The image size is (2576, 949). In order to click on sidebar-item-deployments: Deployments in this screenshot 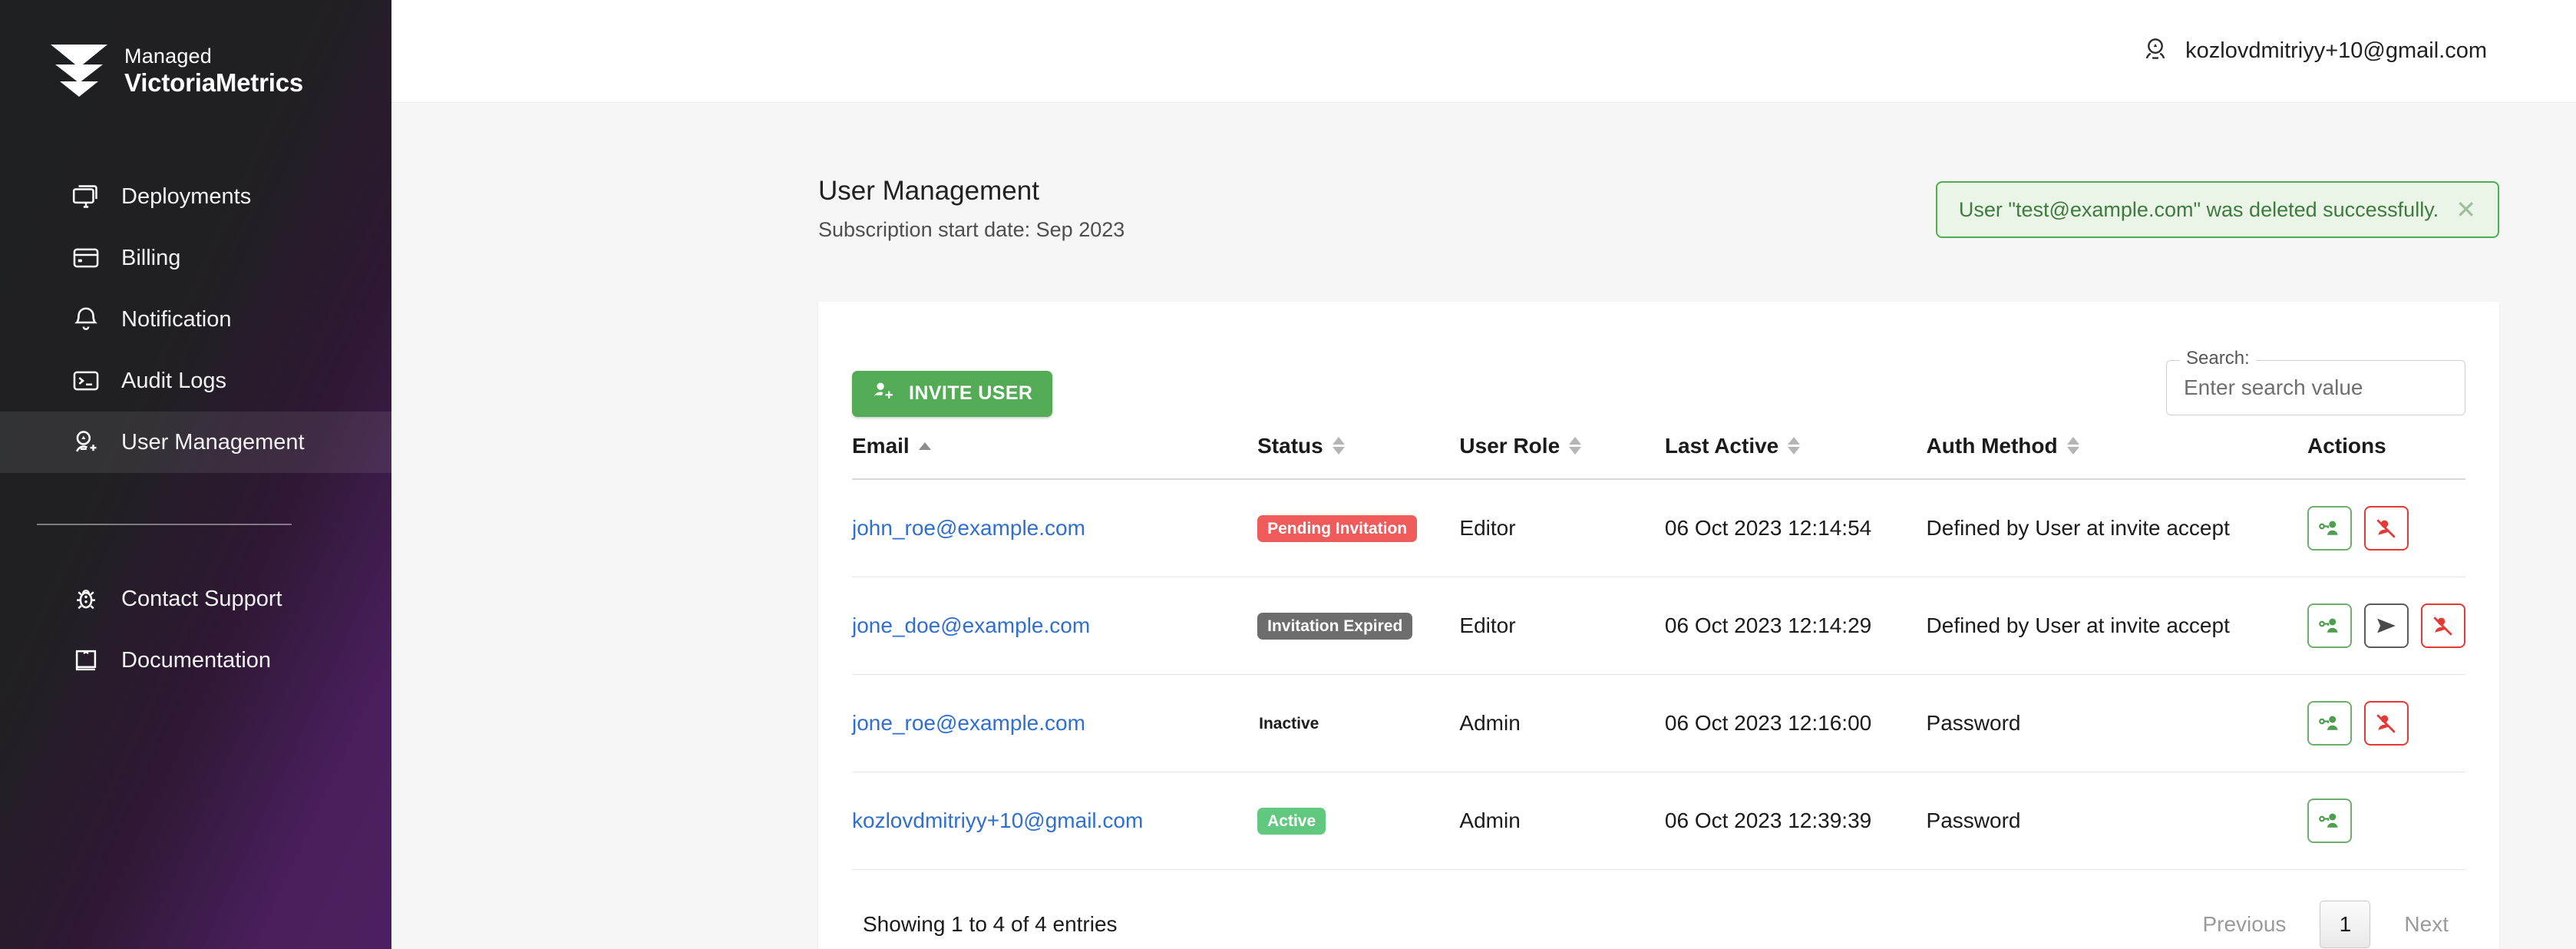, I will do `click(195, 196)`.